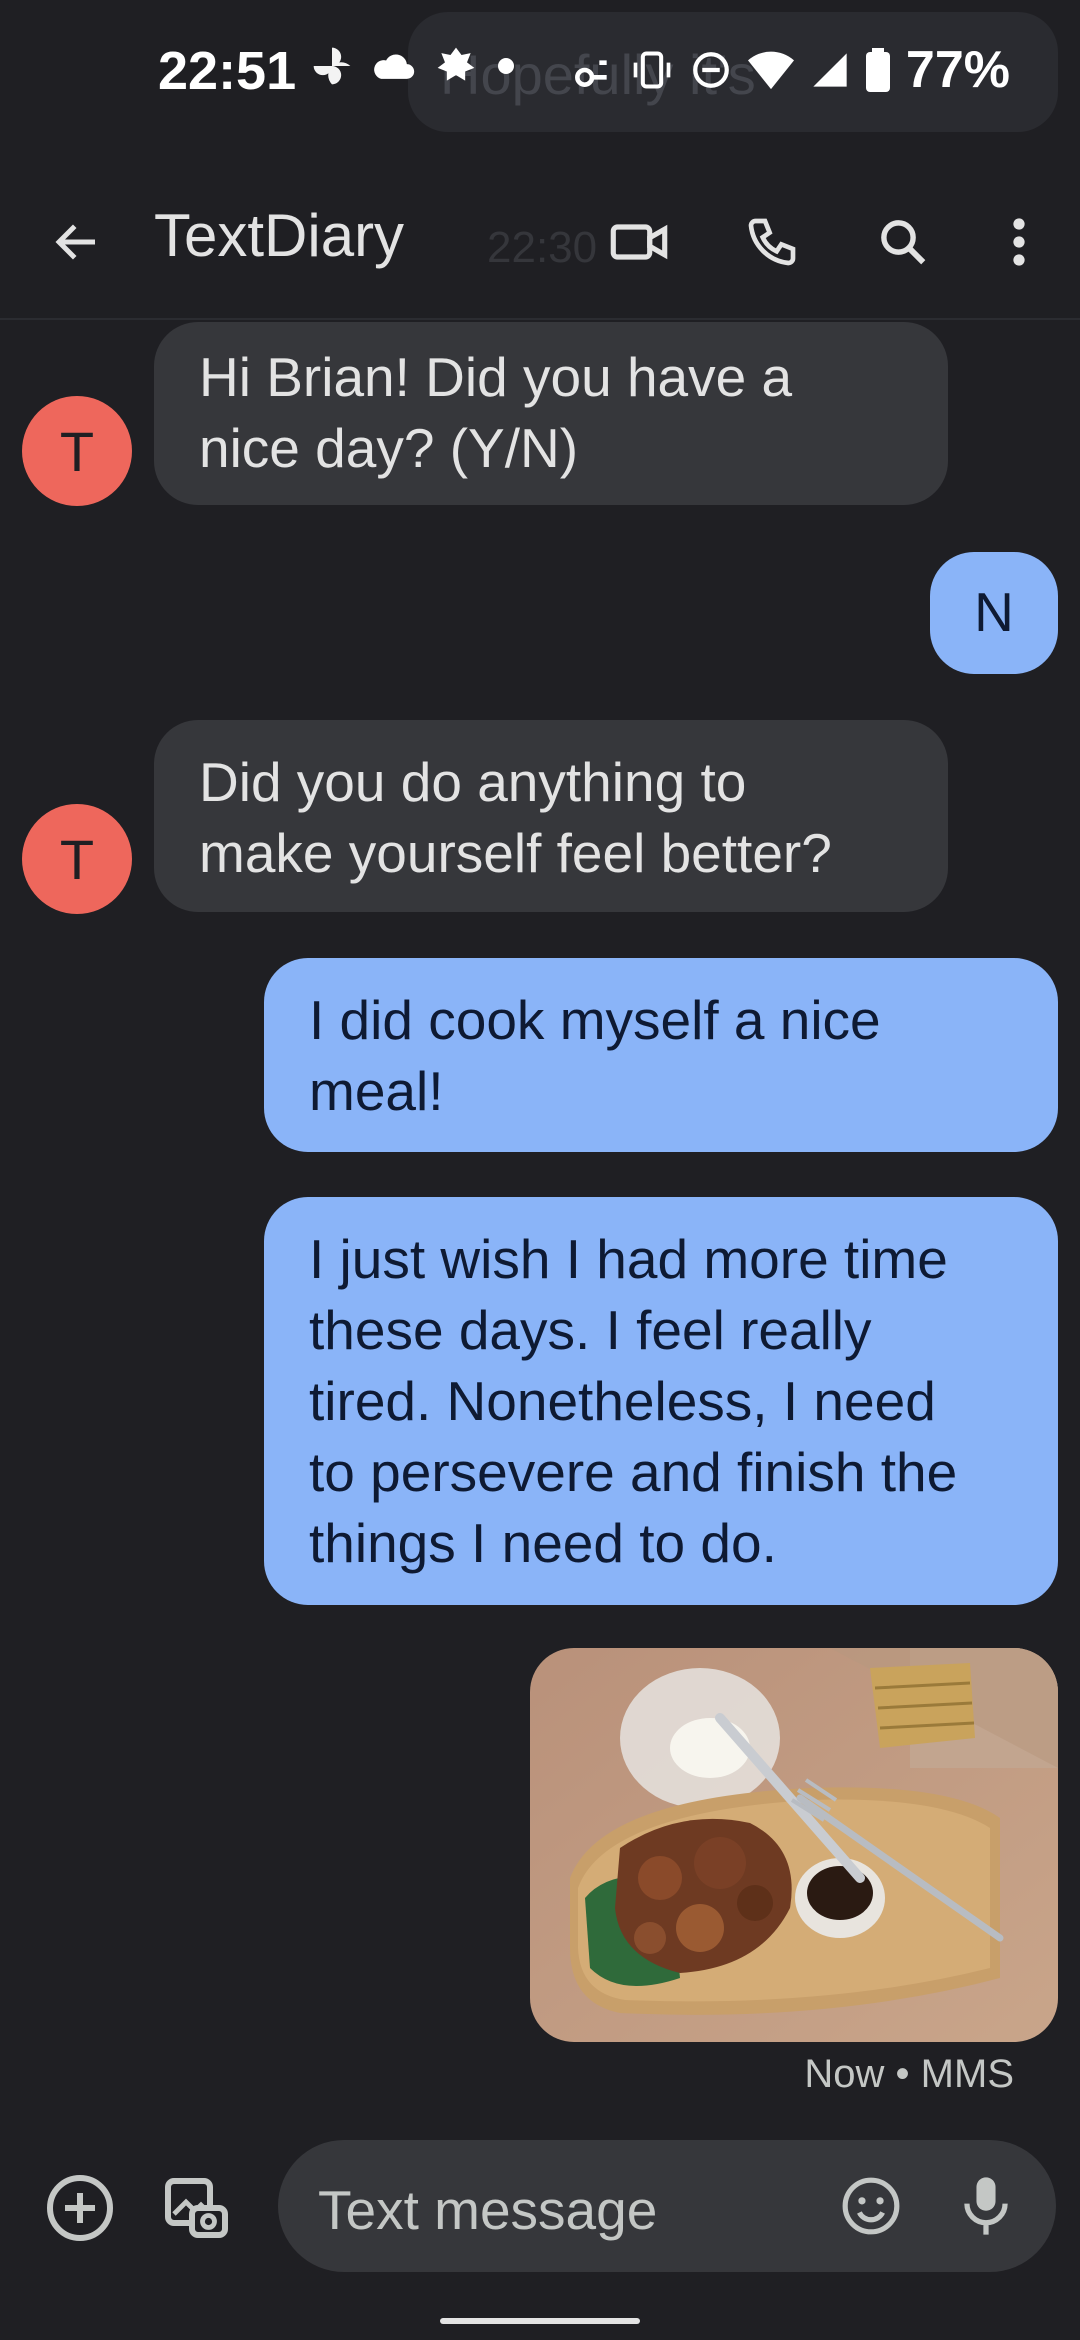 The width and height of the screenshot is (1080, 2340). What do you see at coordinates (639, 242) in the screenshot?
I see `video-call-icon` at bounding box center [639, 242].